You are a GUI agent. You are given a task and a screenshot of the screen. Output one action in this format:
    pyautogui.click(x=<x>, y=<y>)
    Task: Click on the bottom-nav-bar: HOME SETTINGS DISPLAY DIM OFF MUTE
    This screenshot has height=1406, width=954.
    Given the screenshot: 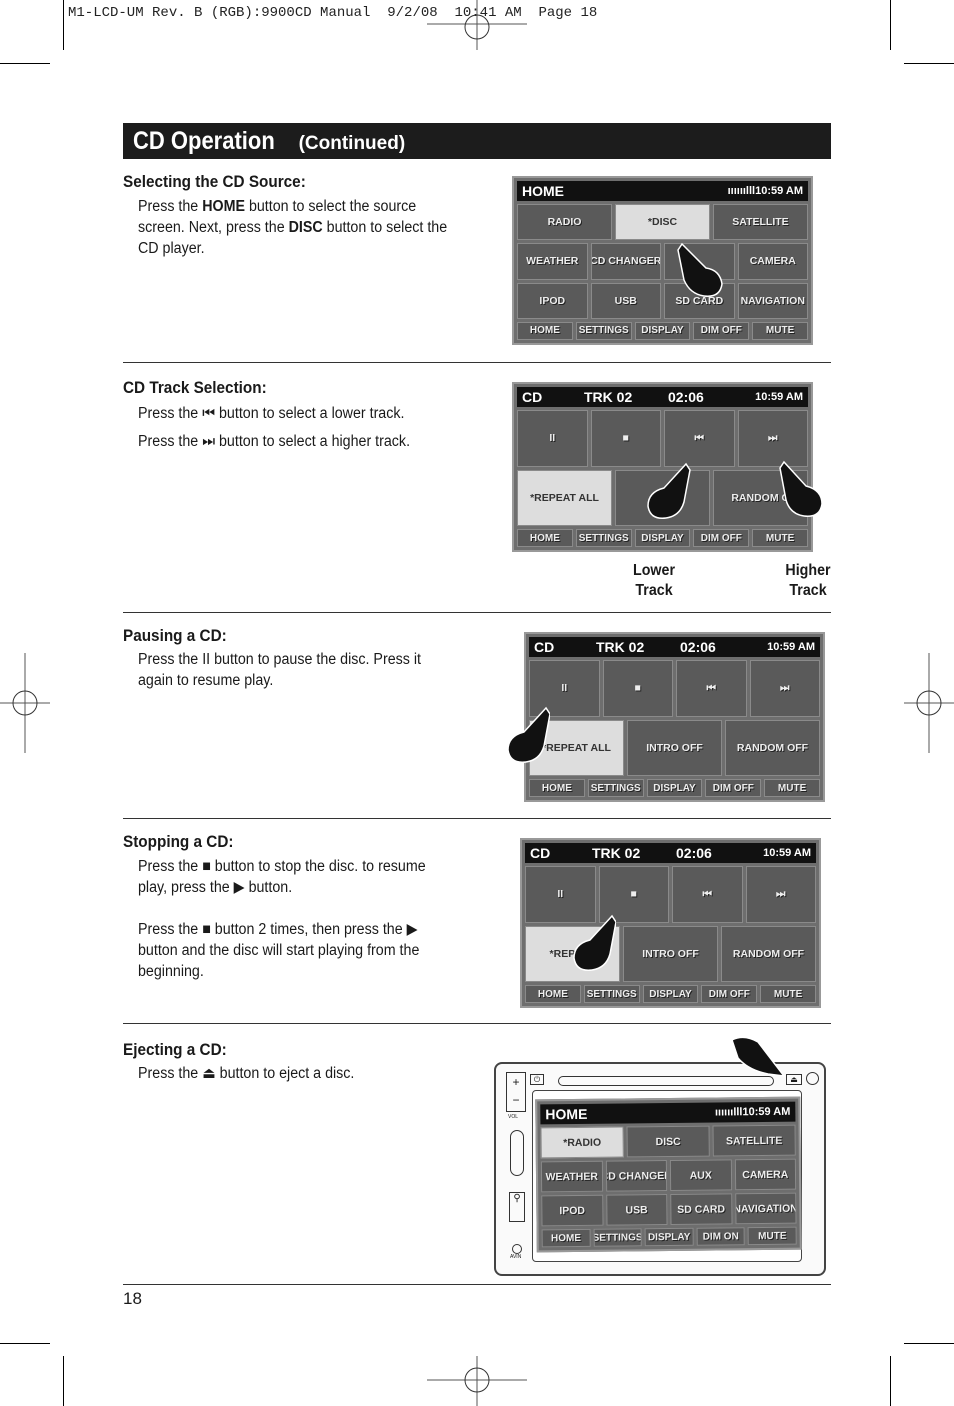 What is the action you would take?
    pyautogui.click(x=674, y=788)
    